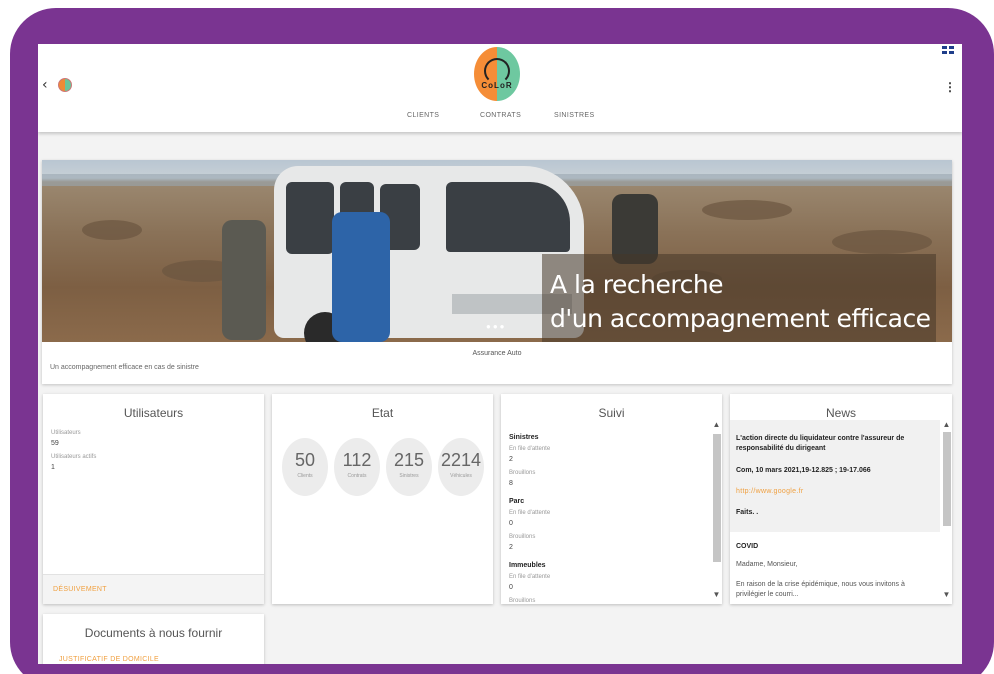  I want to click on suivi-group-name: Immeubles, so click(527, 565).